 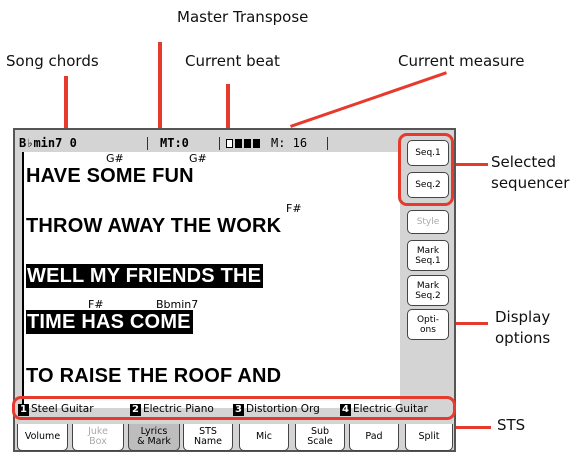 I want to click on tab-mic: Mic, so click(x=264, y=437).